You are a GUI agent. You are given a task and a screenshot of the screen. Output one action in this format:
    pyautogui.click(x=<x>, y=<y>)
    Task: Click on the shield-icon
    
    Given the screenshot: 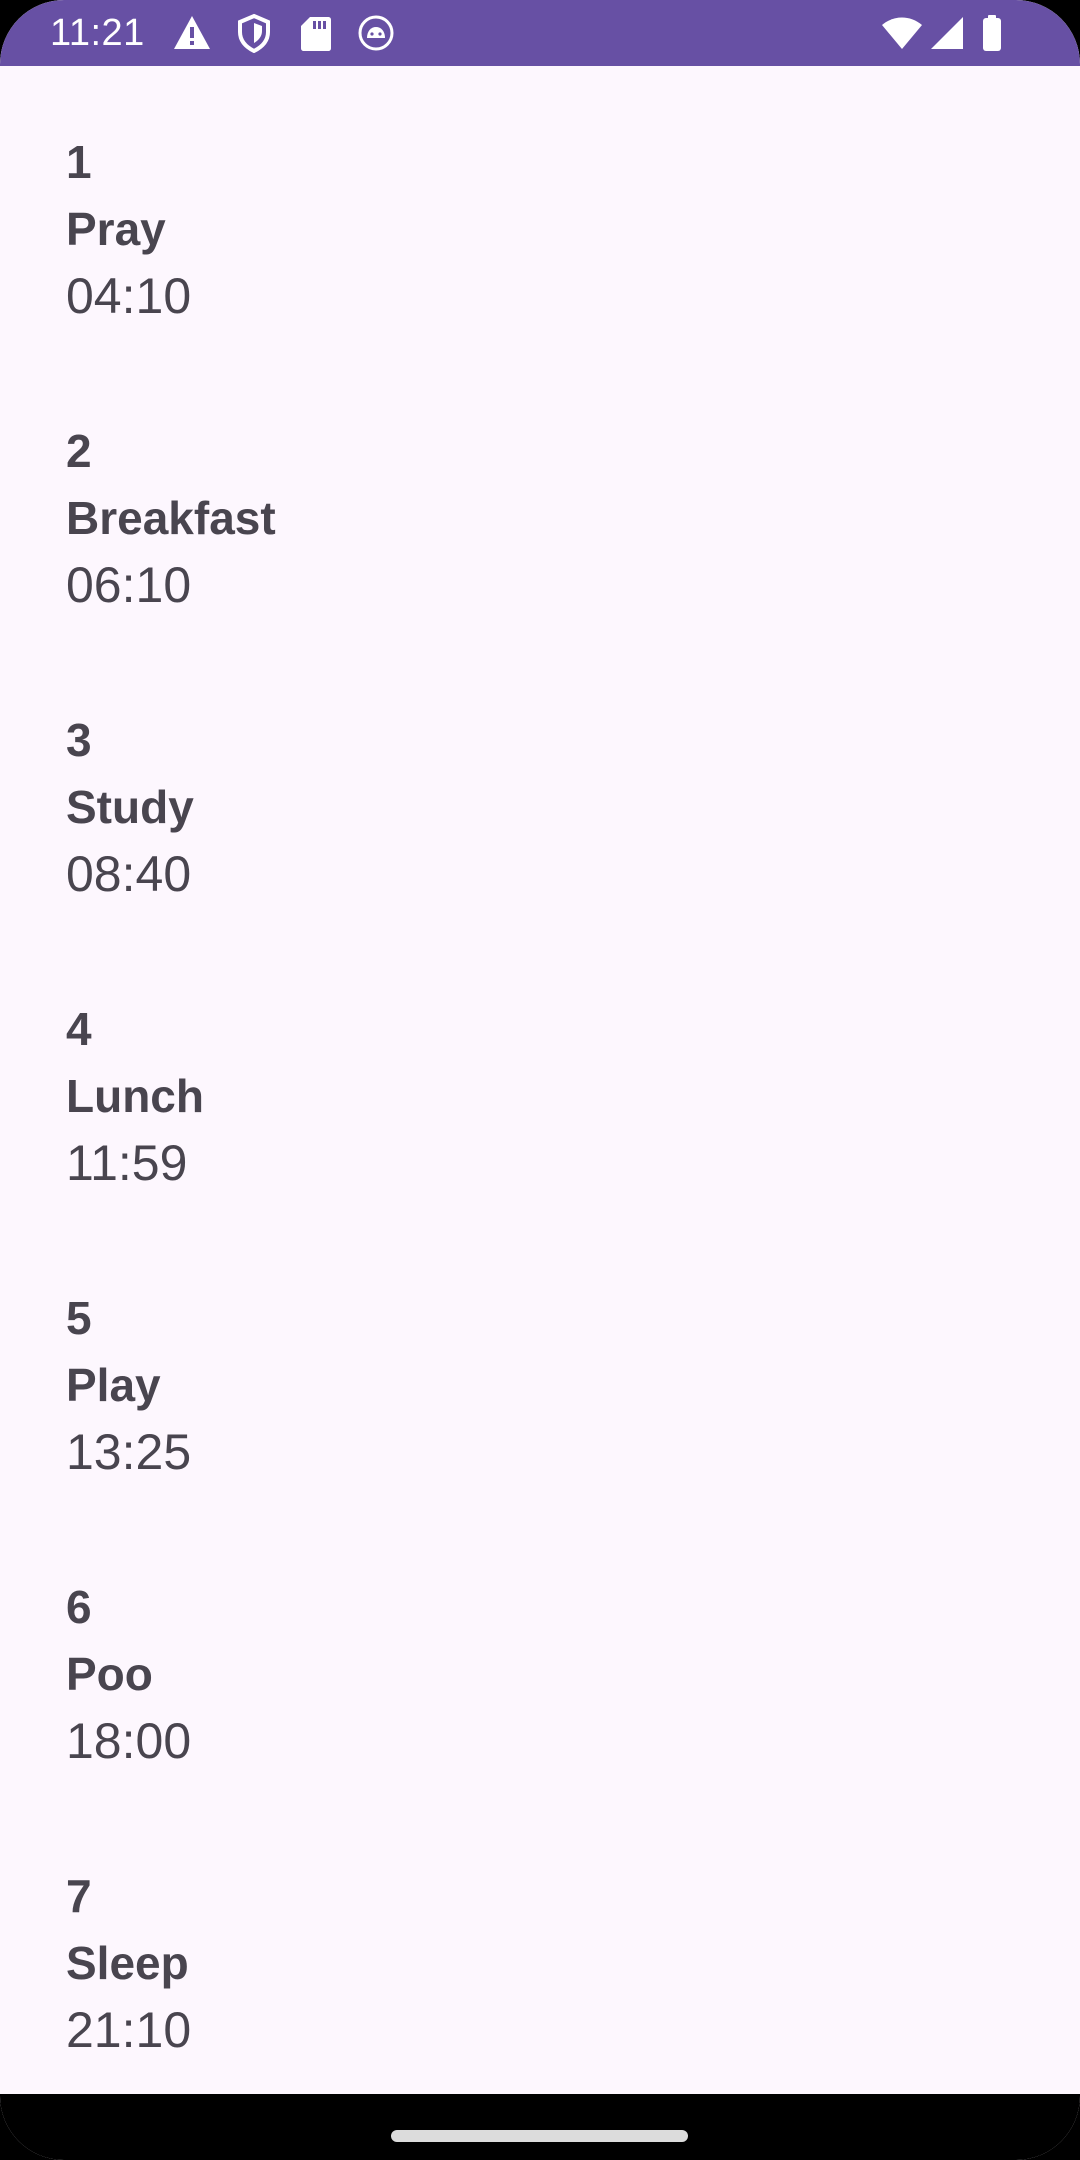 What is the action you would take?
    pyautogui.click(x=254, y=33)
    